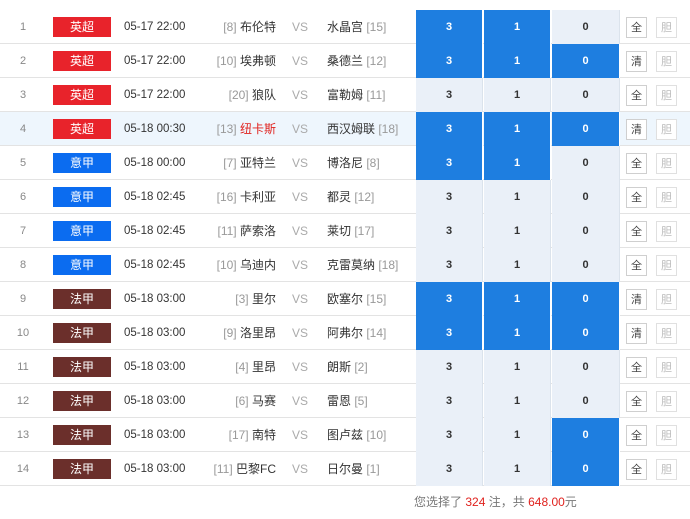  What do you see at coordinates (155, 333) in the screenshot?
I see `match-time: 05-18 03:00` at bounding box center [155, 333].